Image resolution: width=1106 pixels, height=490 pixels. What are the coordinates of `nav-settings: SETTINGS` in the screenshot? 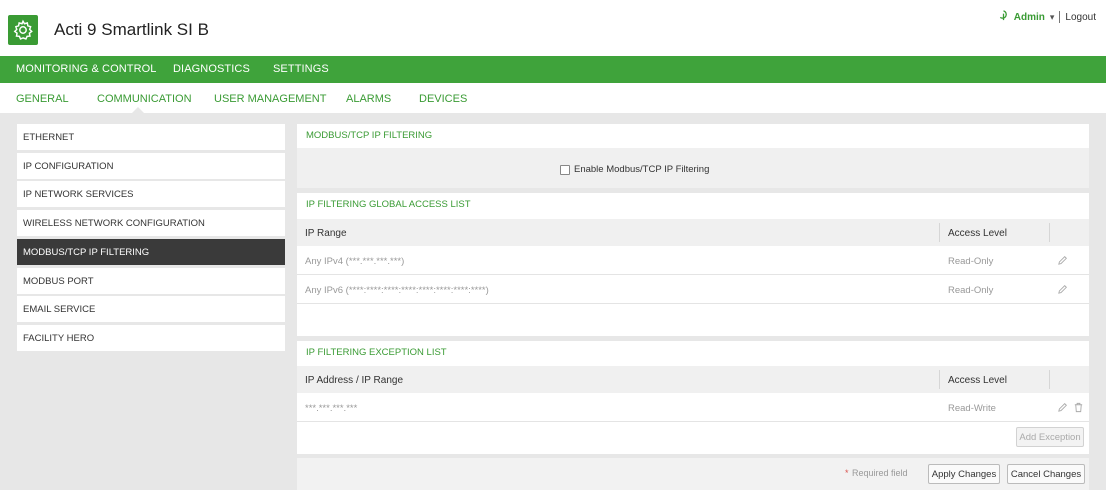 It's located at (301, 69).